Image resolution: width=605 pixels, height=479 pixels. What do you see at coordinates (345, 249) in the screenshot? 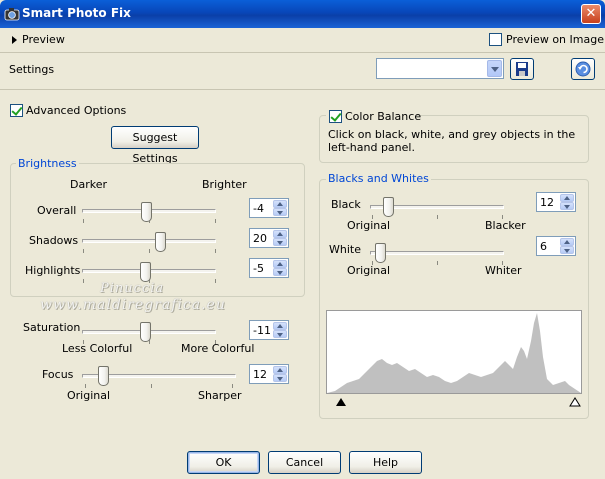
I see `white-label: White` at bounding box center [345, 249].